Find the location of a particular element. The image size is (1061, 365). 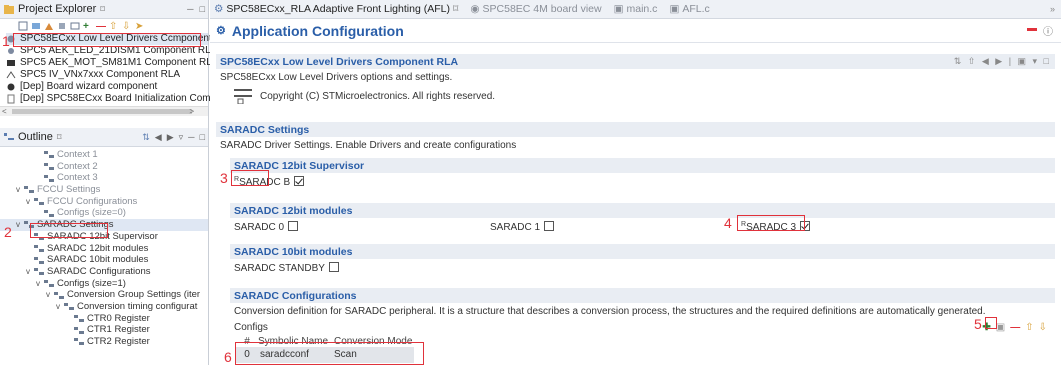

move-up-icon: ⇧ is located at coordinates (1029, 327).